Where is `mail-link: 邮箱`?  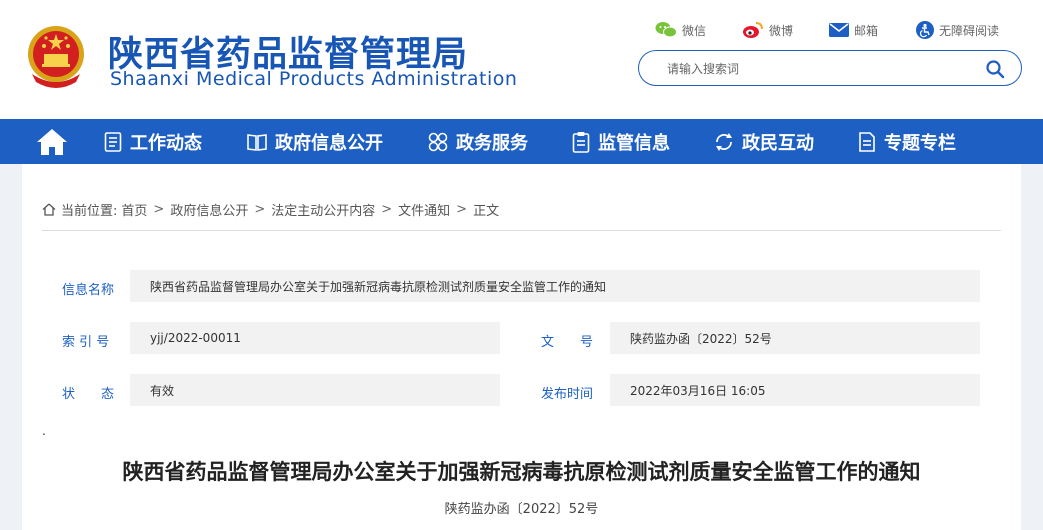 mail-link: 邮箱 is located at coordinates (853, 30).